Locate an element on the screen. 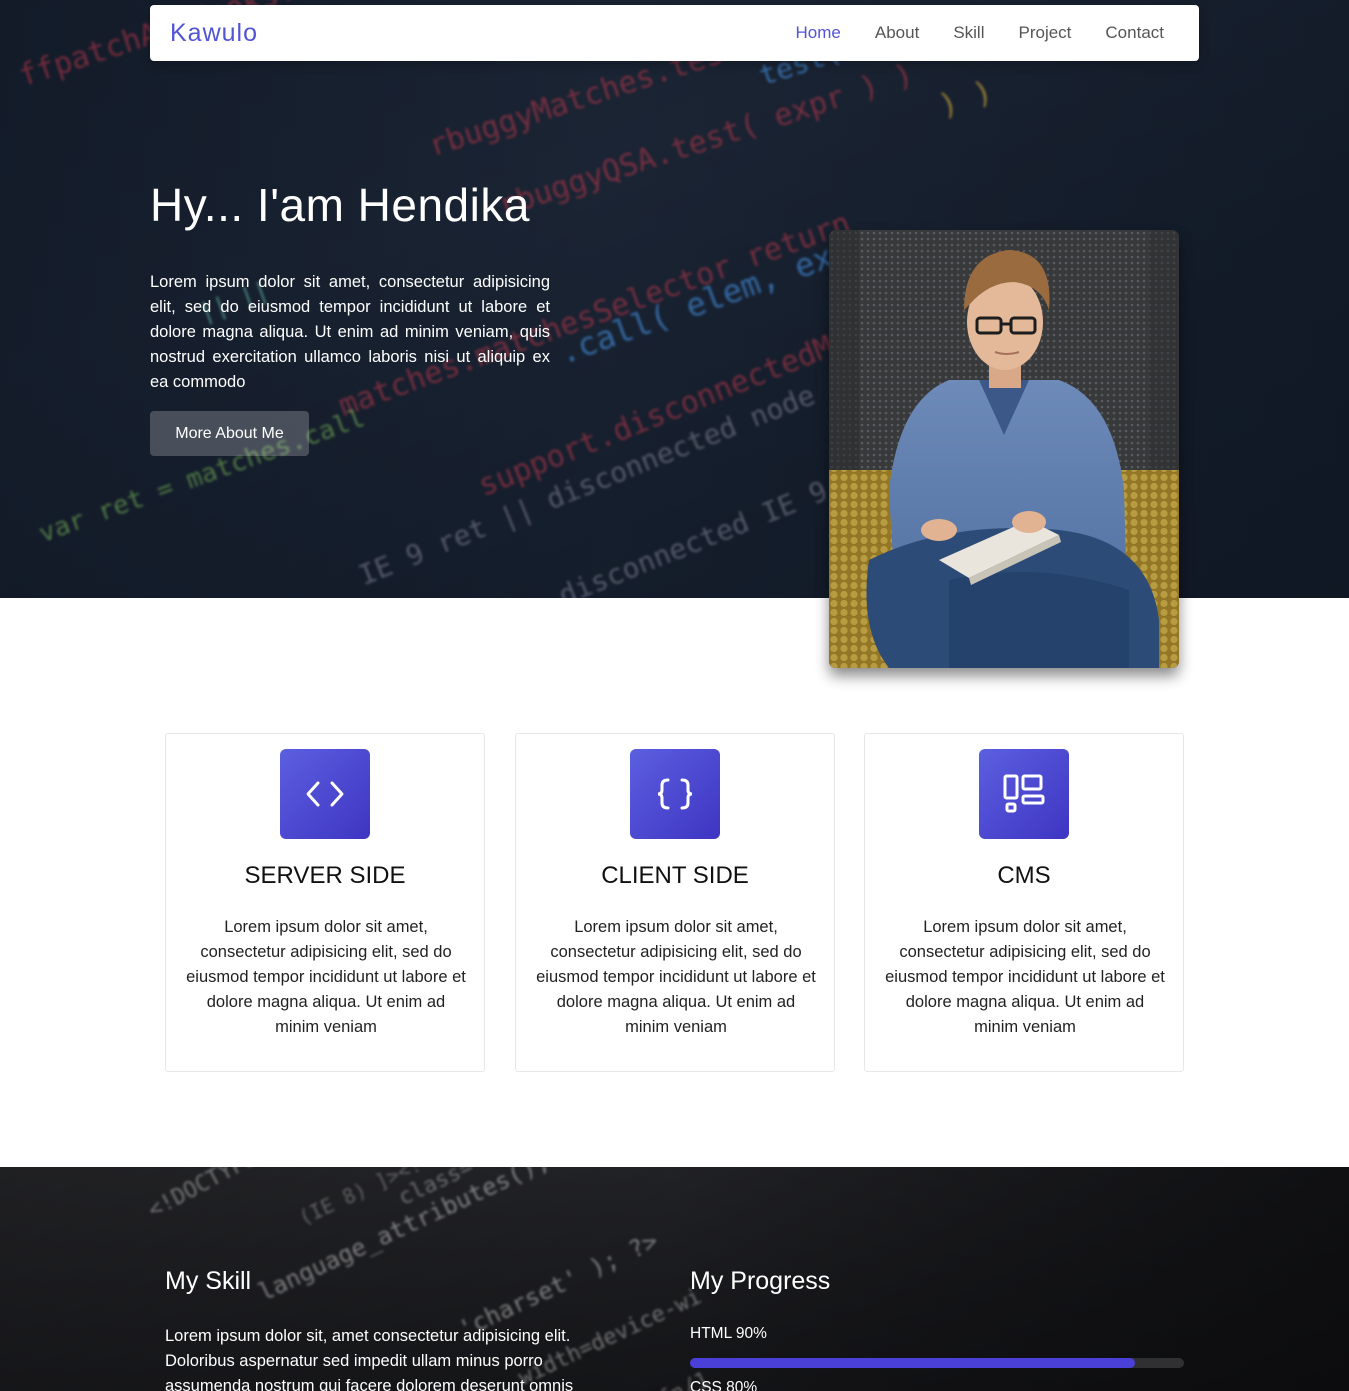 The height and width of the screenshot is (1391, 1349). progress-title: My Progress is located at coordinates (760, 1281).